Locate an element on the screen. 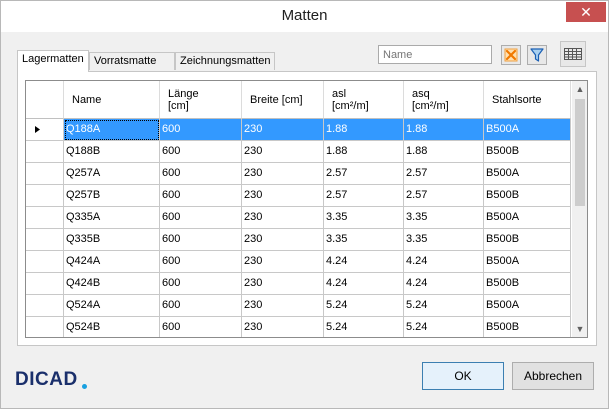  cell-name: Q188A is located at coordinates (112, 130).